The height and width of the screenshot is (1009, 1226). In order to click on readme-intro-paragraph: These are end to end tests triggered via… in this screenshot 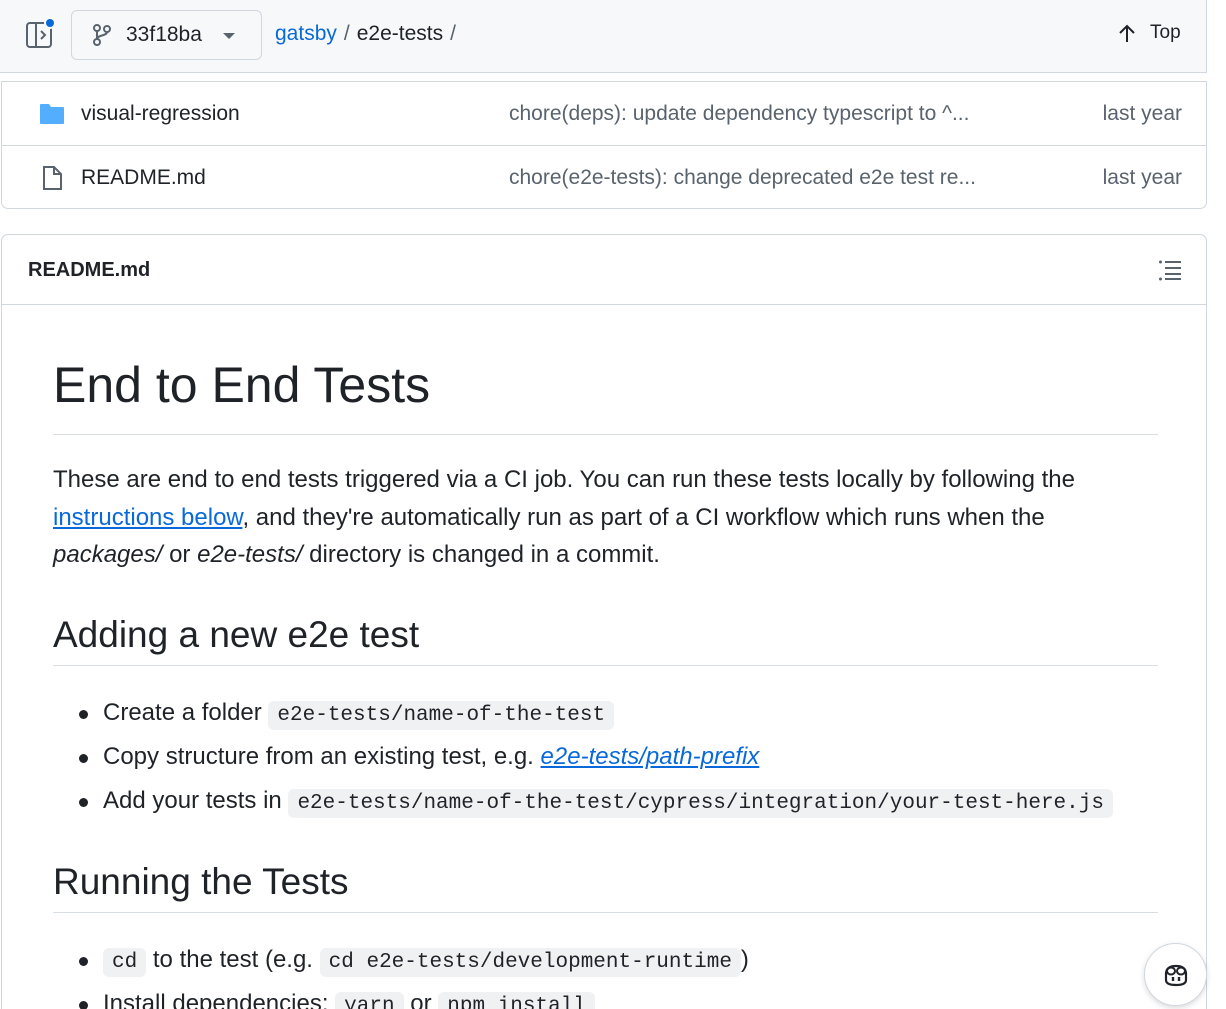, I will do `click(605, 517)`.